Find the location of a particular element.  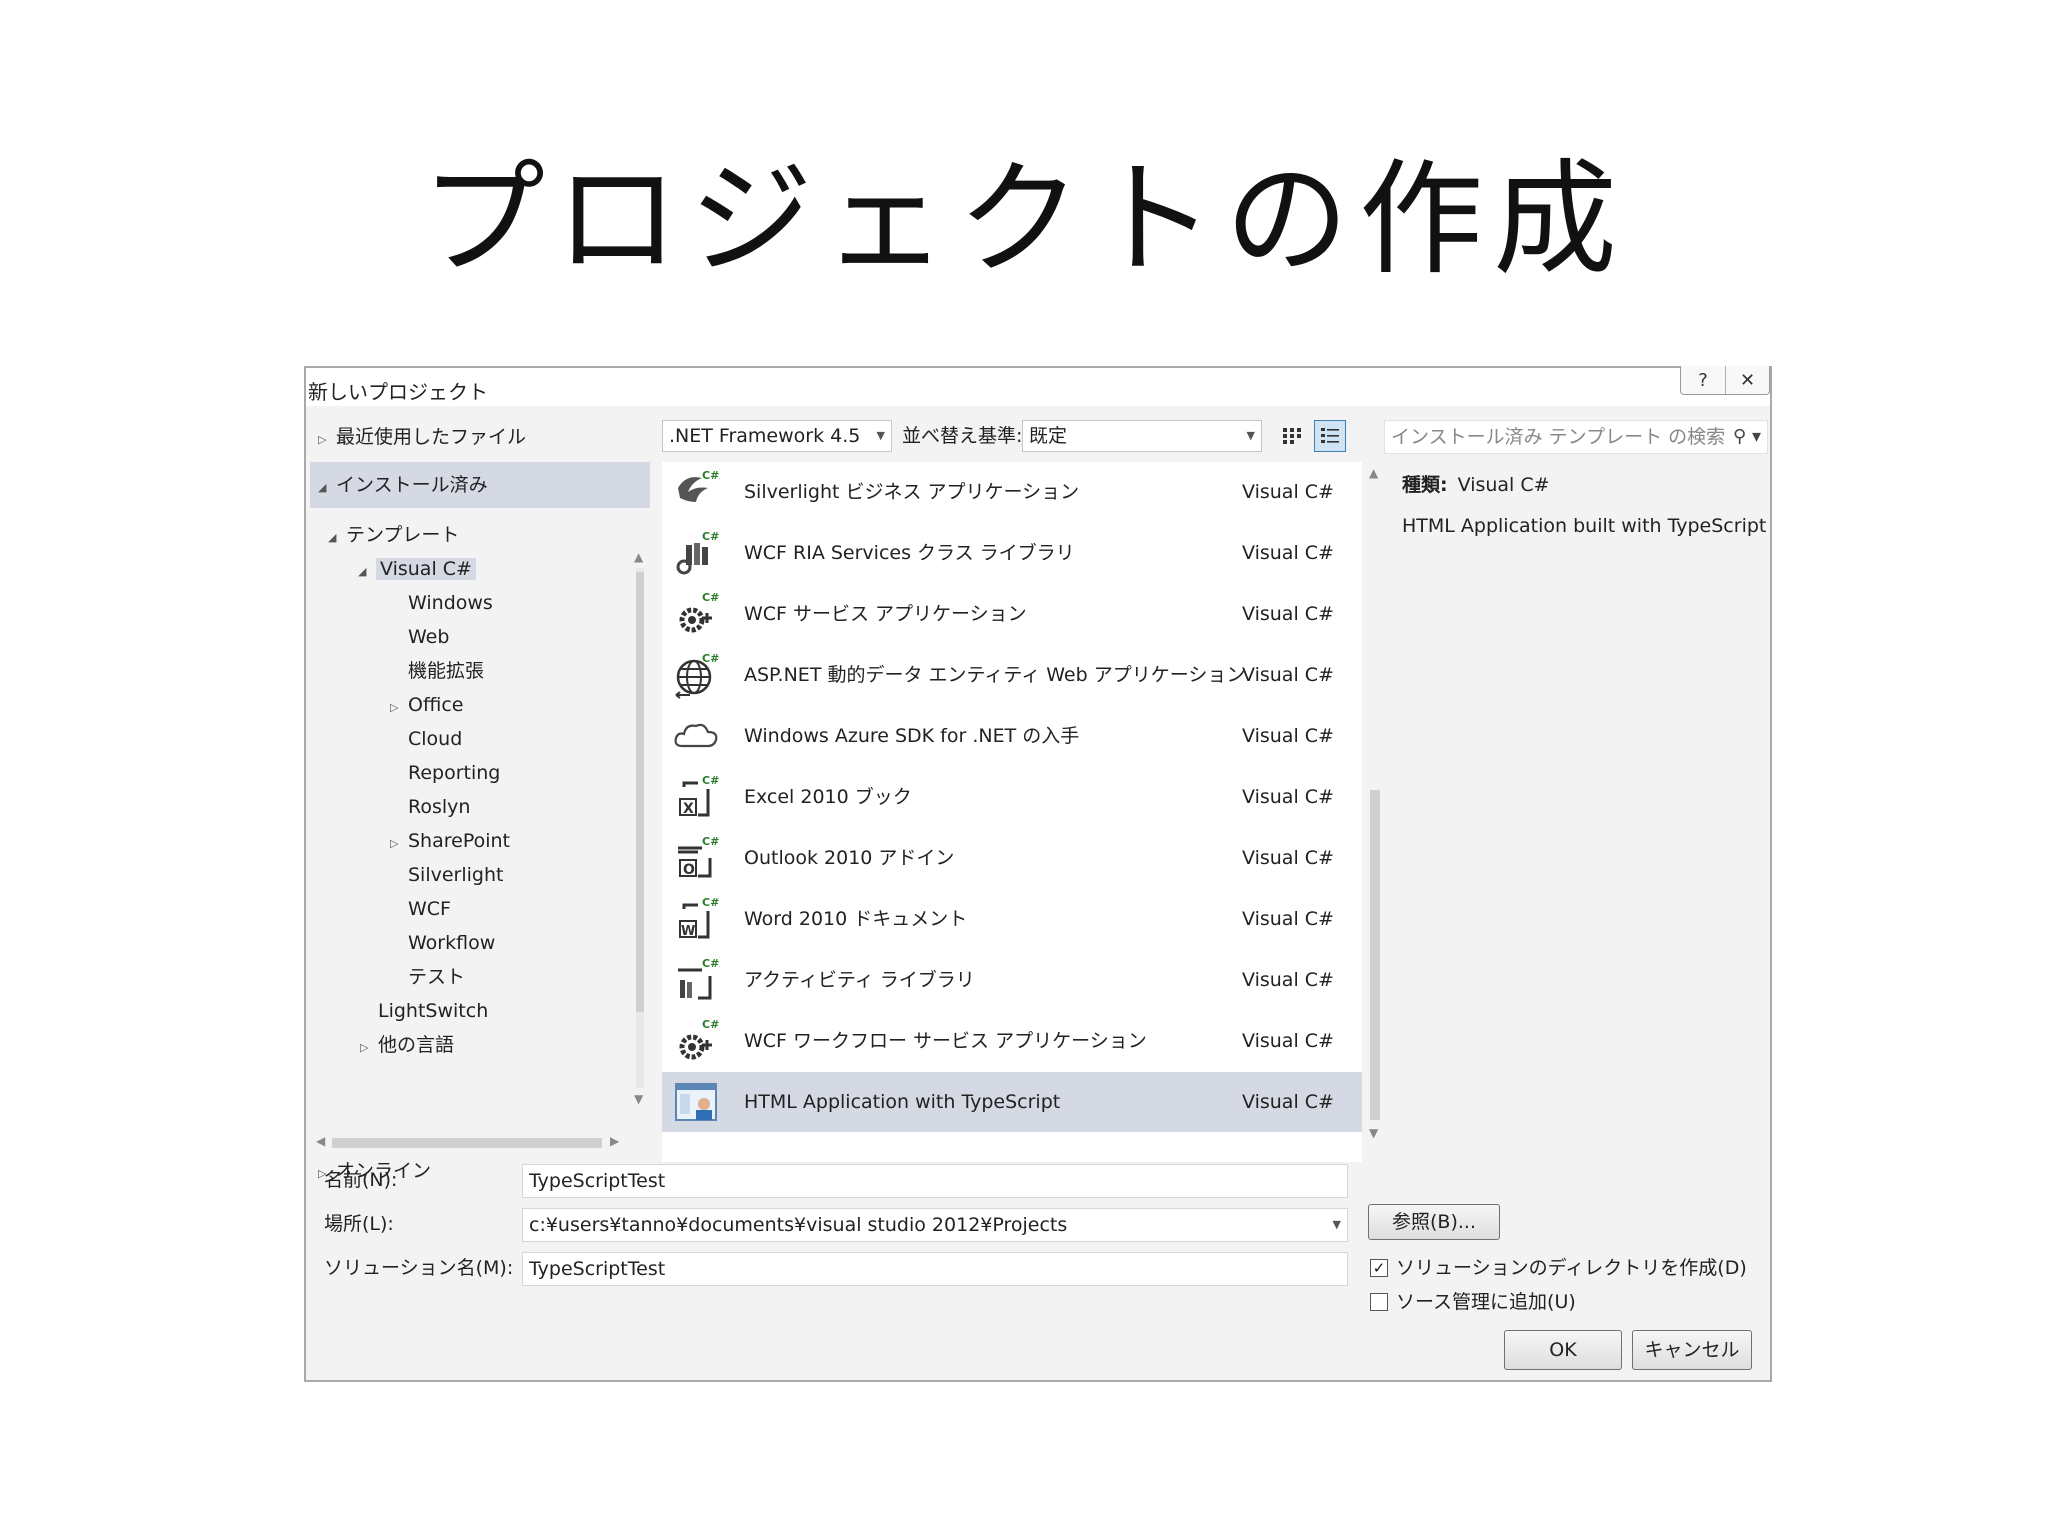

template-row: C# WCF ワークフロー サービス アプリケーション Visual C# is located at coordinates (1012, 1041).